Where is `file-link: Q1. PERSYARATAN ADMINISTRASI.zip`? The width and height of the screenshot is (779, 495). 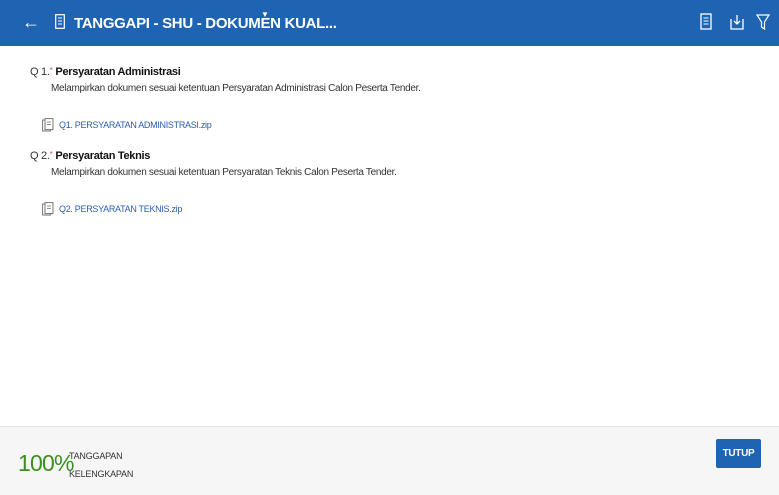 file-link: Q1. PERSYARATAN ADMINISTRASI.zip is located at coordinates (135, 125).